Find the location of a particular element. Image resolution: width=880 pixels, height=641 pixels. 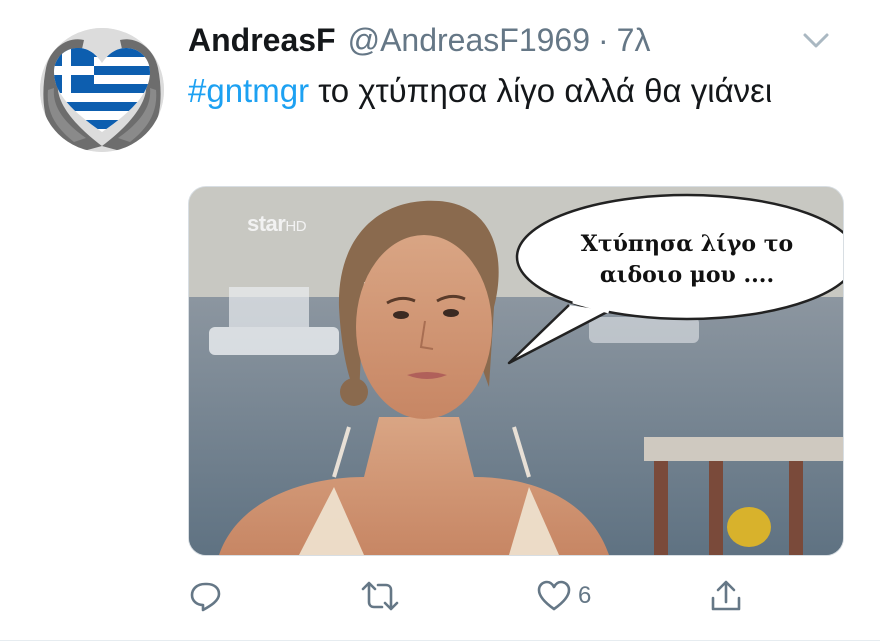

like-button: 6 is located at coordinates (563, 596).